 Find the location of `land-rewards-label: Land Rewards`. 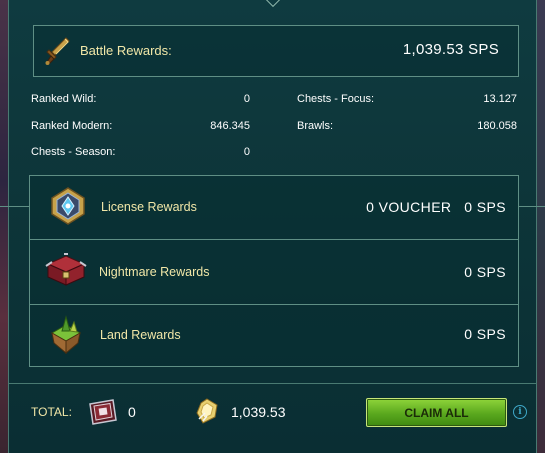

land-rewards-label: Land Rewards is located at coordinates (140, 335).